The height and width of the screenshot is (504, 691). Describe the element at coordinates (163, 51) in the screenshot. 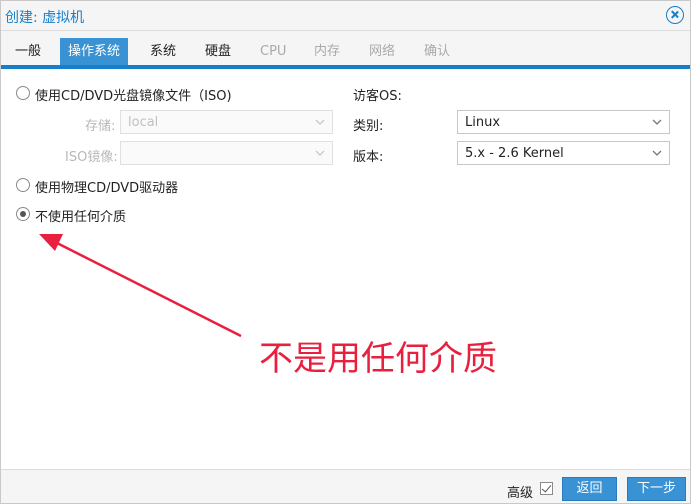

I see `tab-system: 系统` at that location.